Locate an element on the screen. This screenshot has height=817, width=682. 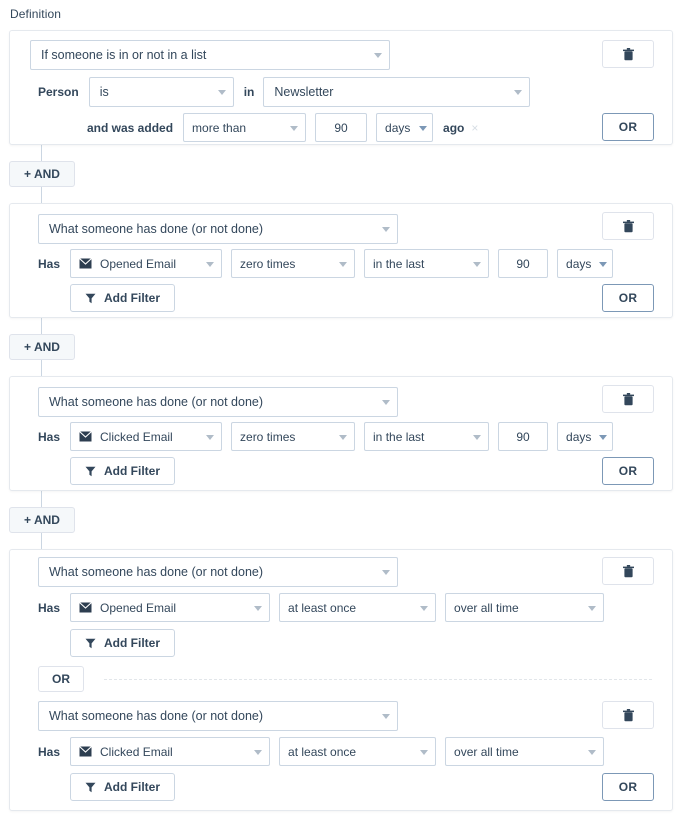
group4-or-divider-button: OR is located at coordinates (61, 679).